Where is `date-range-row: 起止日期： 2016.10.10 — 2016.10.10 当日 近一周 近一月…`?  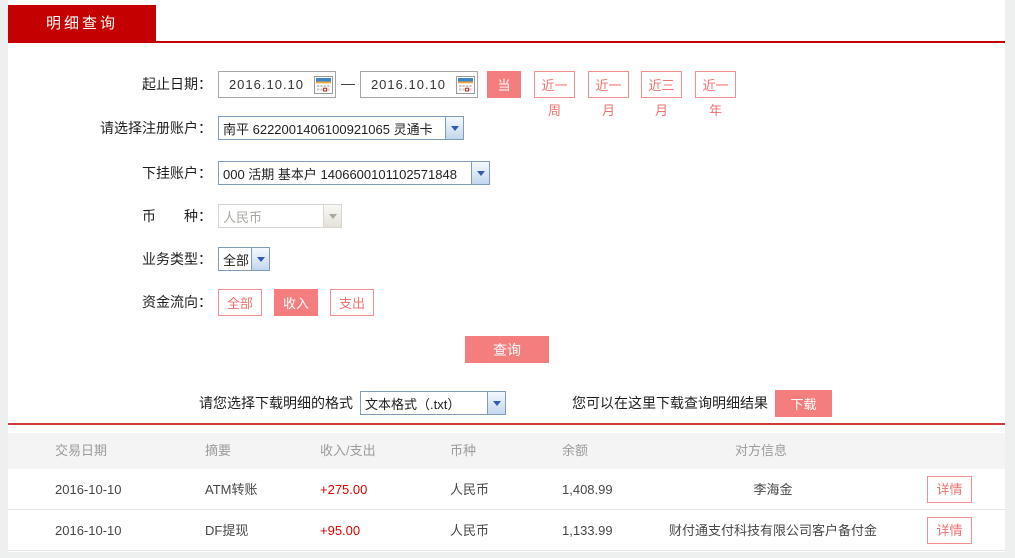 date-range-row: 起止日期： 2016.10.10 — 2016.10.10 当日 近一周 近一月… is located at coordinates (506, 95).